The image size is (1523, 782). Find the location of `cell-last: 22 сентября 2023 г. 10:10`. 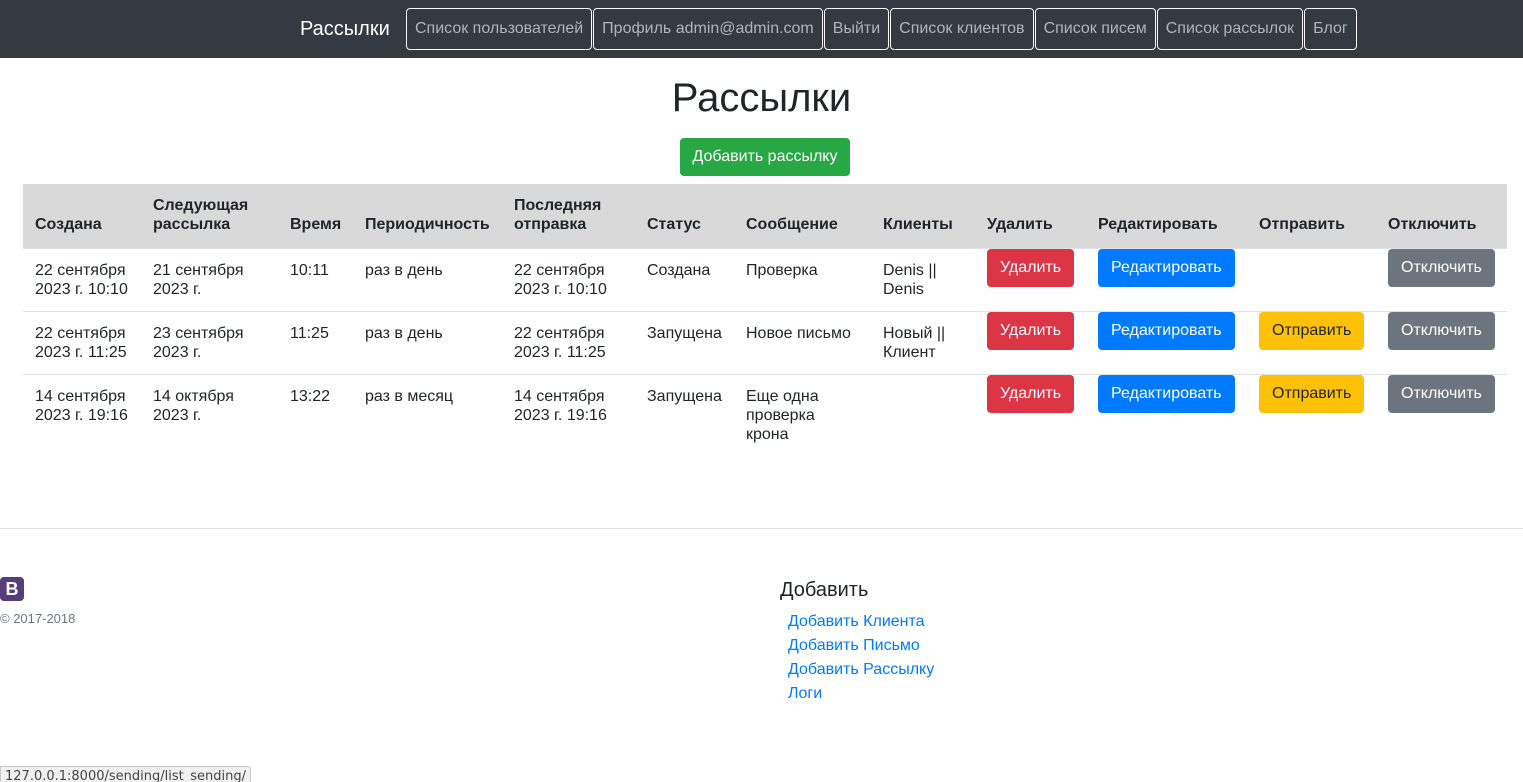

cell-last: 22 сентября 2023 г. 10:10 is located at coordinates (568, 279).